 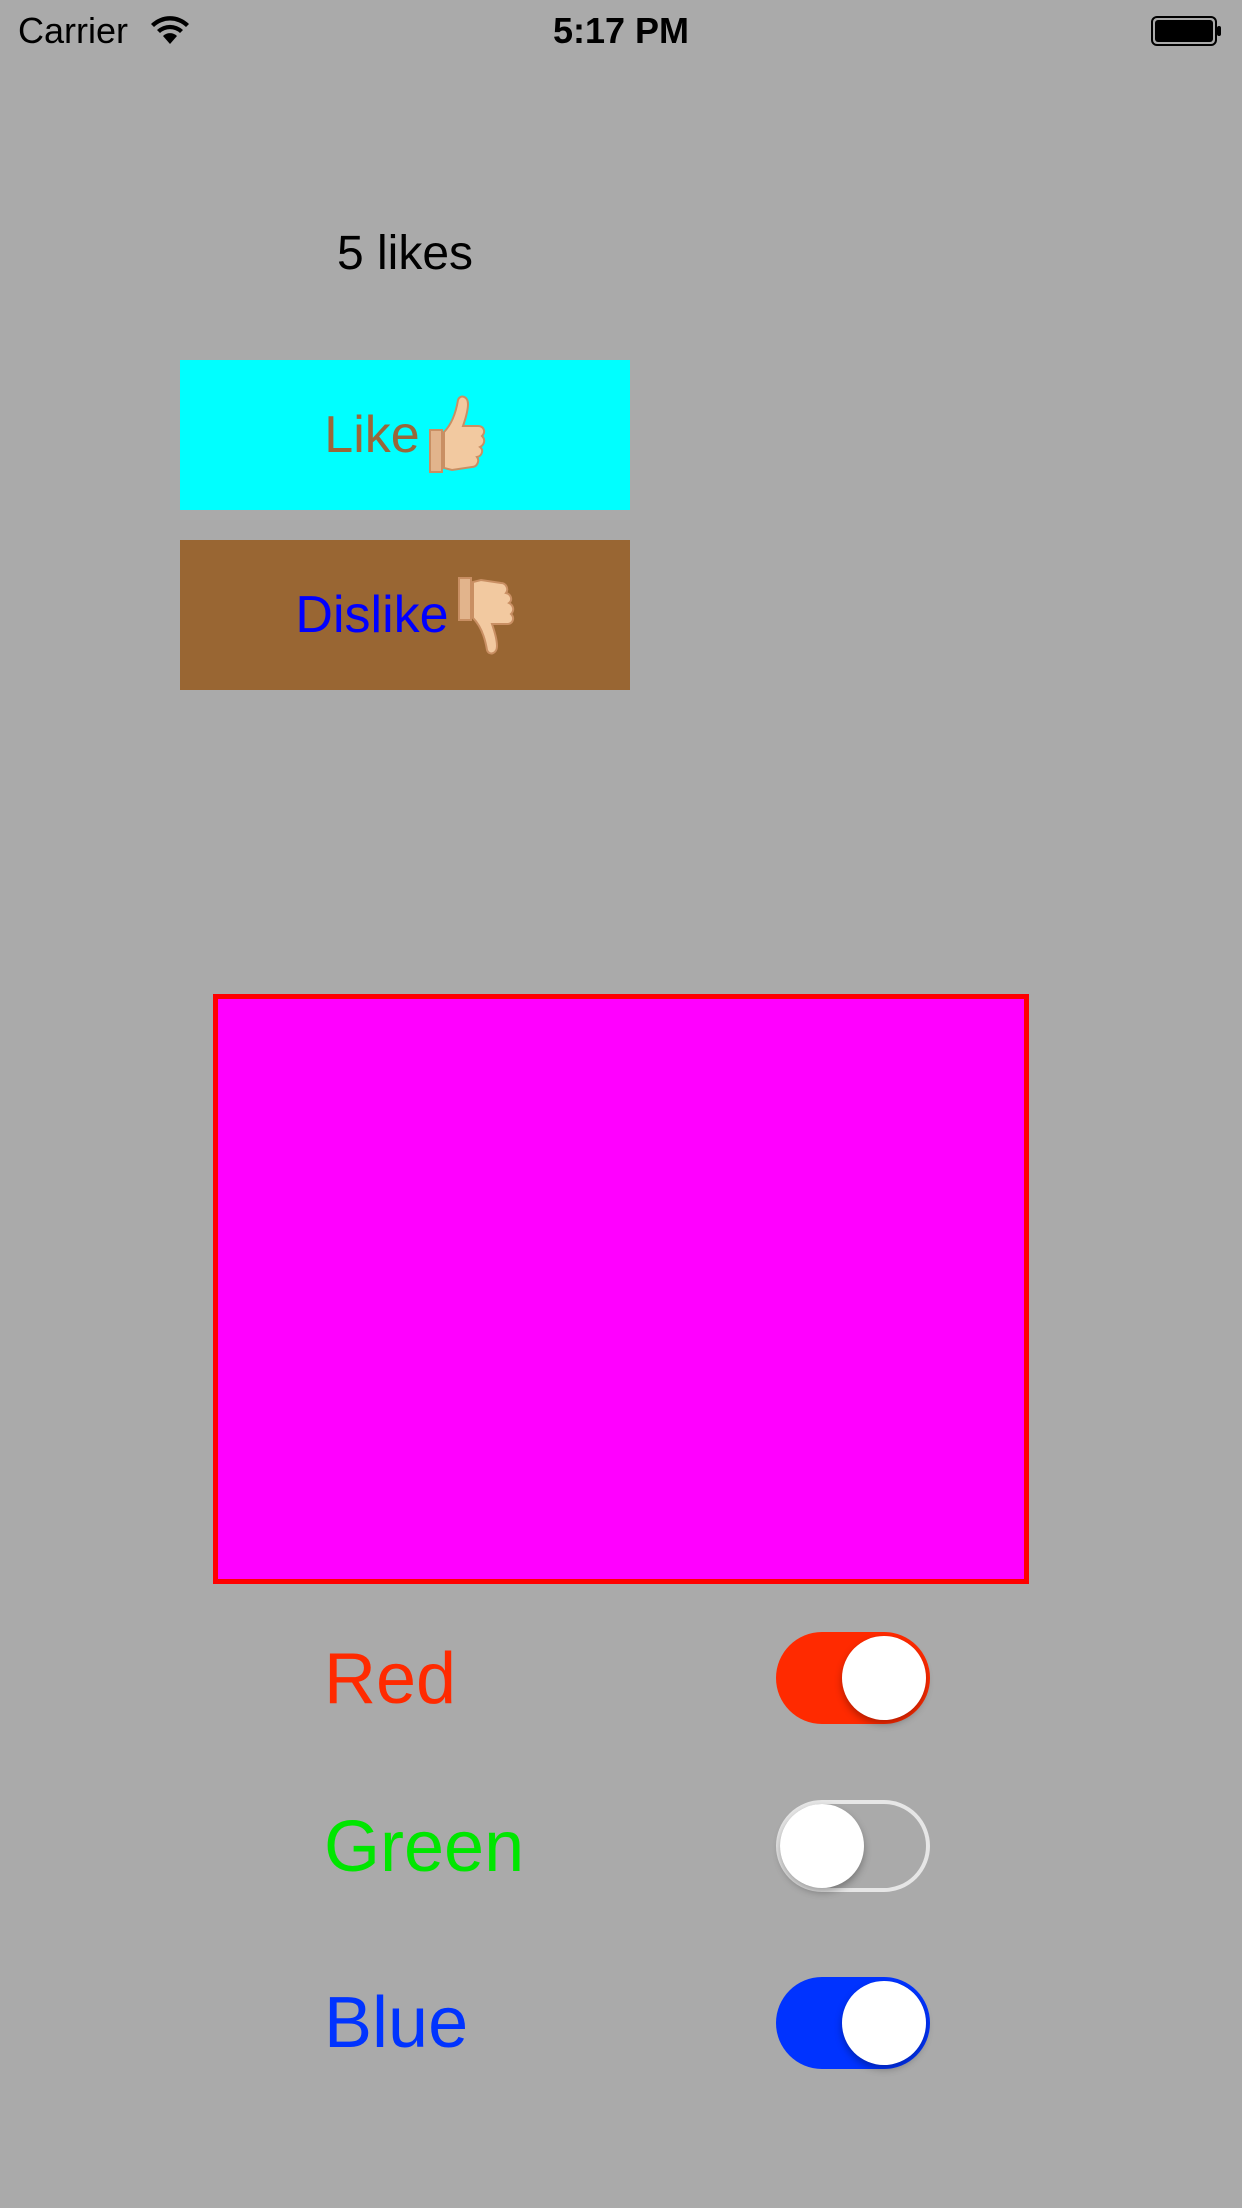 I want to click on green-switch-knob, so click(x=822, y=1846).